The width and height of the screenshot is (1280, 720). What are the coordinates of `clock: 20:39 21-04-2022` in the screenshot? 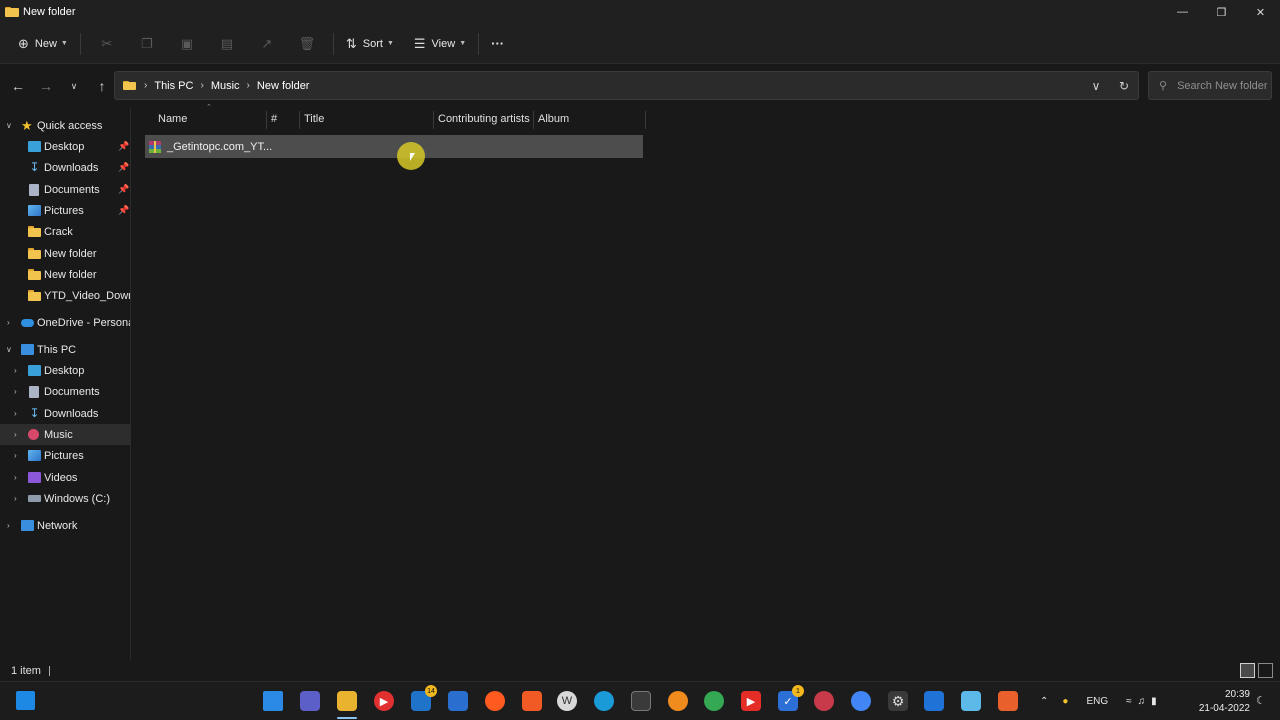 It's located at (1218, 702).